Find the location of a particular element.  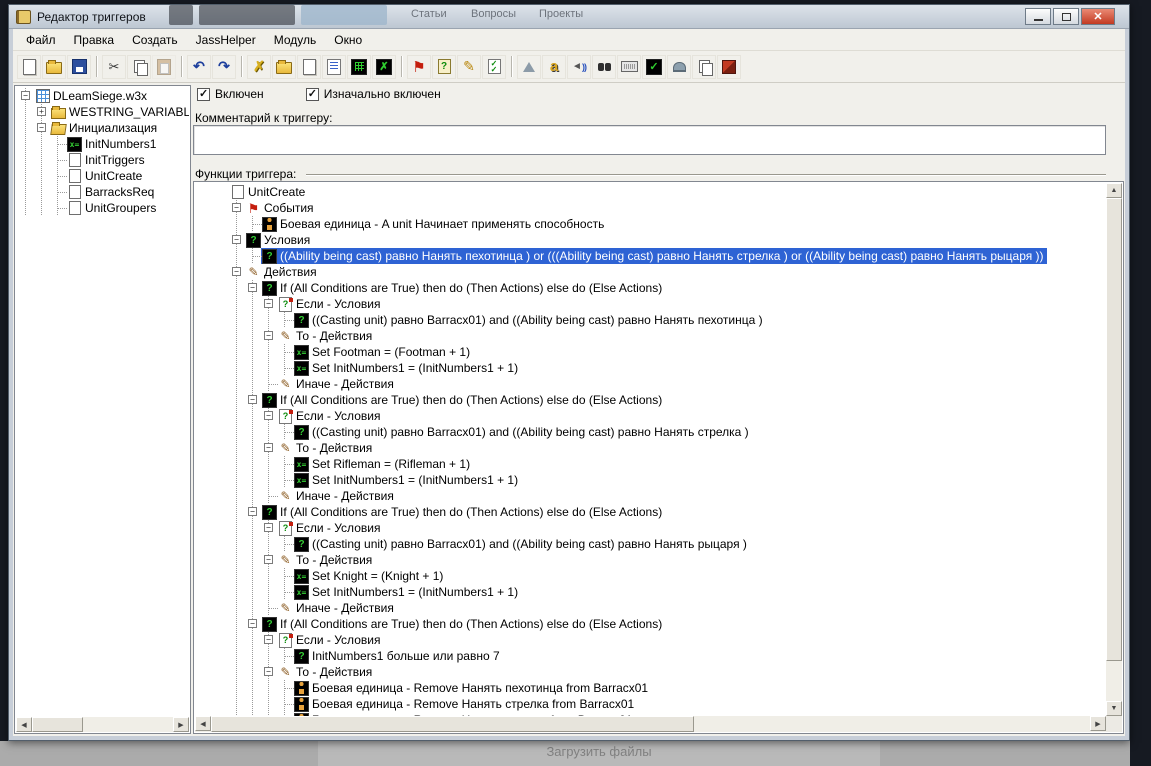

copy-button is located at coordinates (139, 66).